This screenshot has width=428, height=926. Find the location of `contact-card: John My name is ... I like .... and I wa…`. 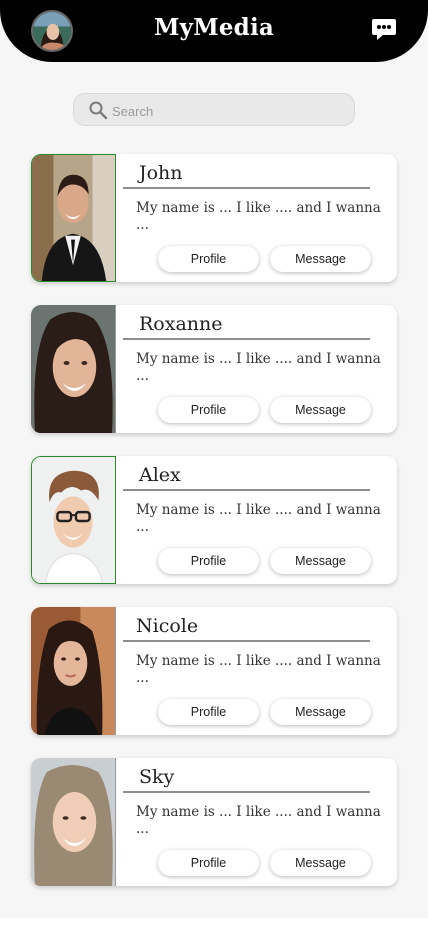

contact-card: John My name is ... I like .... and I wa… is located at coordinates (214, 218).